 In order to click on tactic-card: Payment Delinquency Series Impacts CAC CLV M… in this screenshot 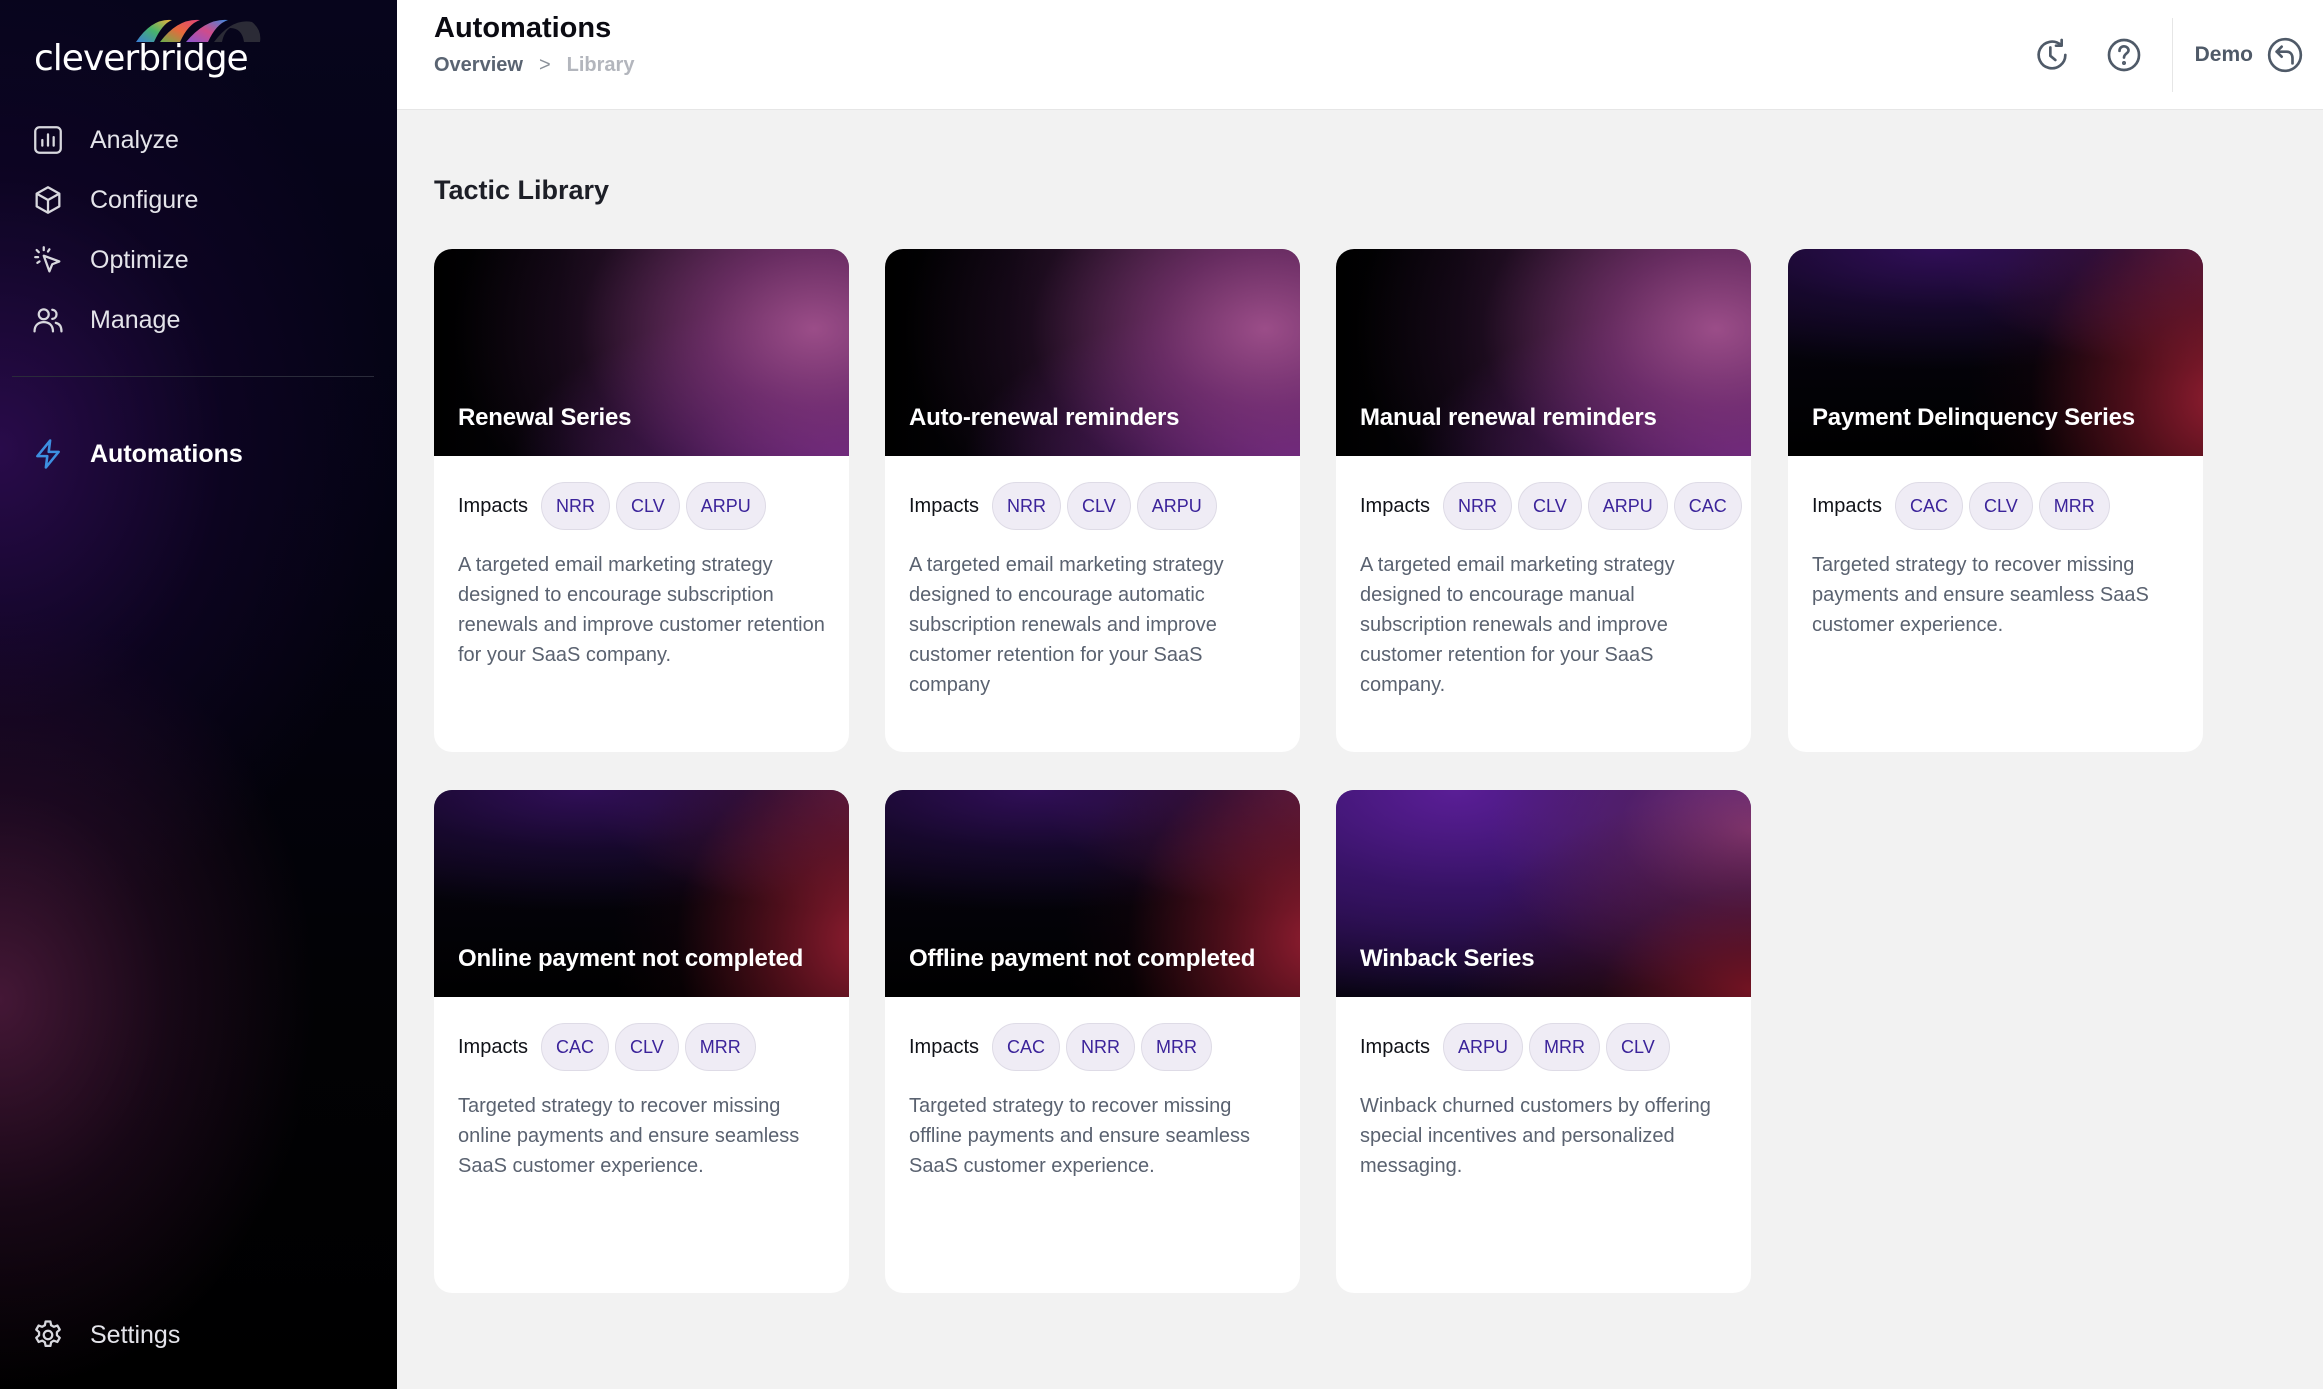, I will do `click(1995, 500)`.